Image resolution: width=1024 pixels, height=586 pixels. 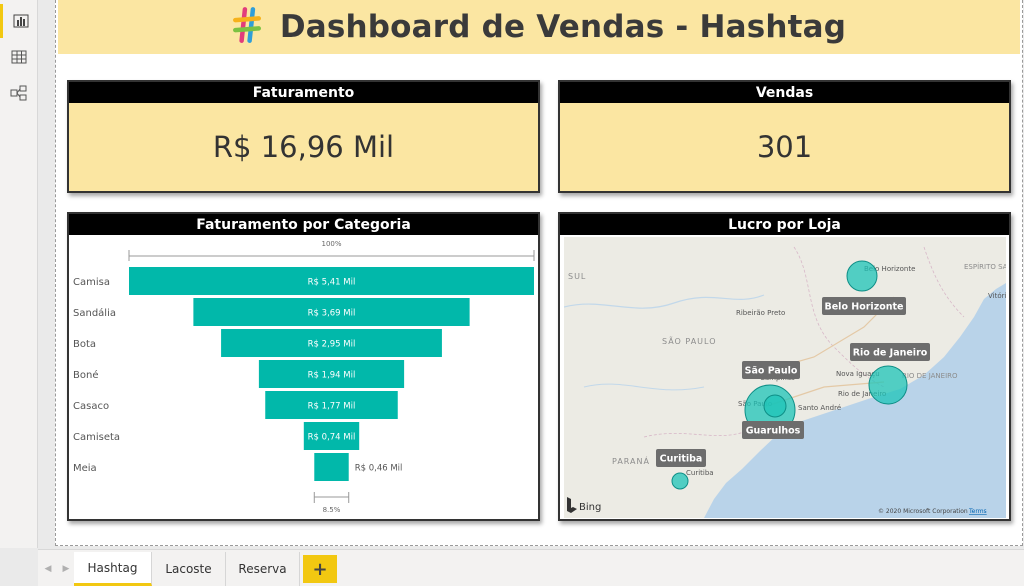 I want to click on funnel-top-label: 100%, so click(x=331, y=244).